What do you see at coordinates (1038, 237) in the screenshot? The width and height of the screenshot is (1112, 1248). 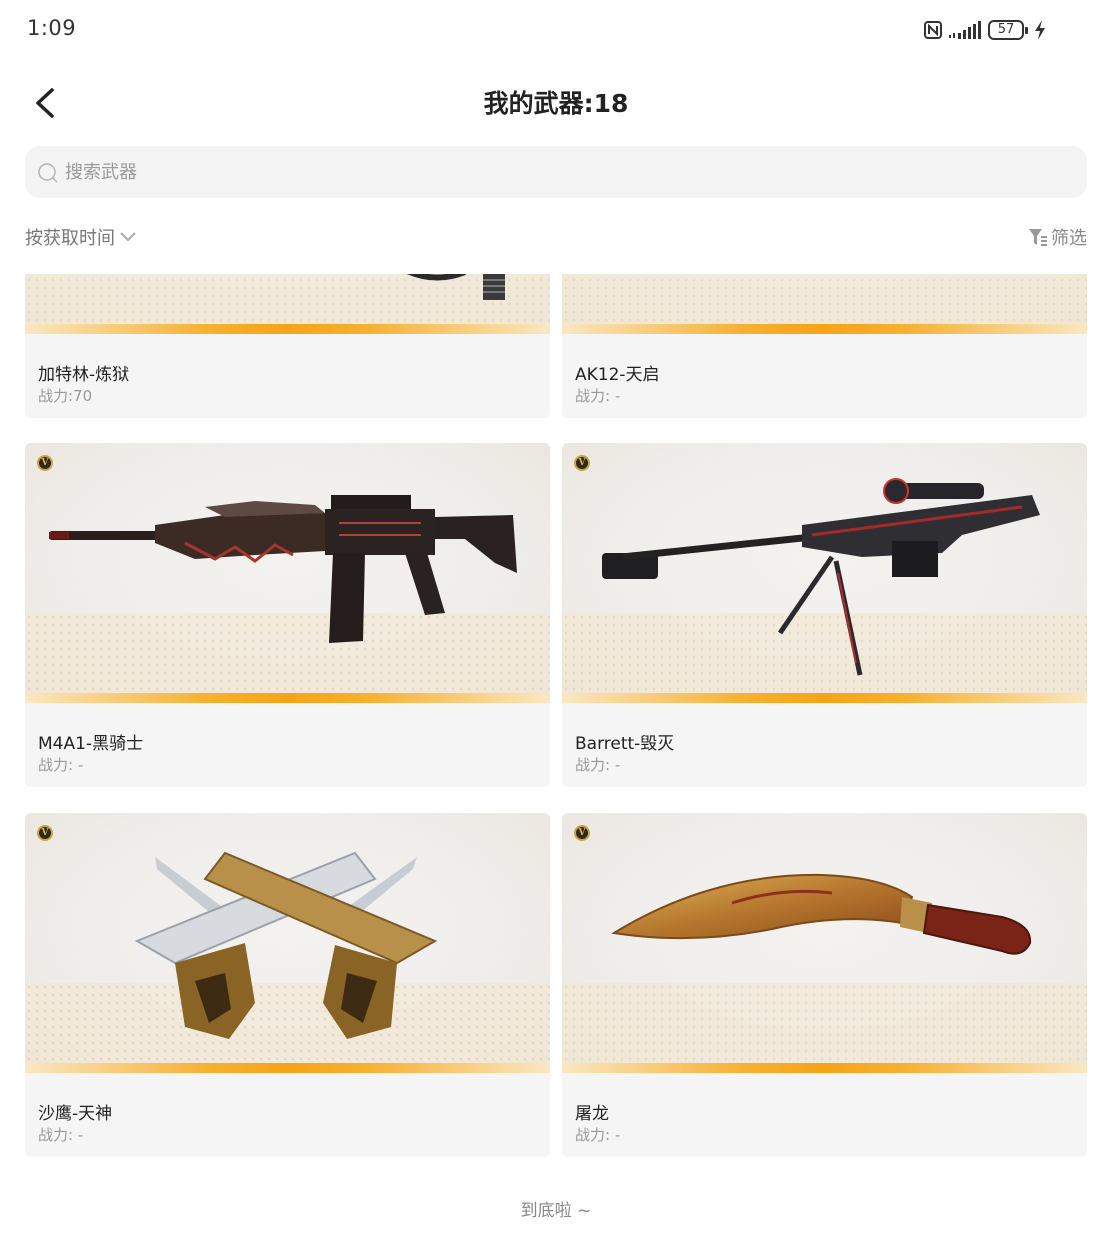 I see `filter-icon` at bounding box center [1038, 237].